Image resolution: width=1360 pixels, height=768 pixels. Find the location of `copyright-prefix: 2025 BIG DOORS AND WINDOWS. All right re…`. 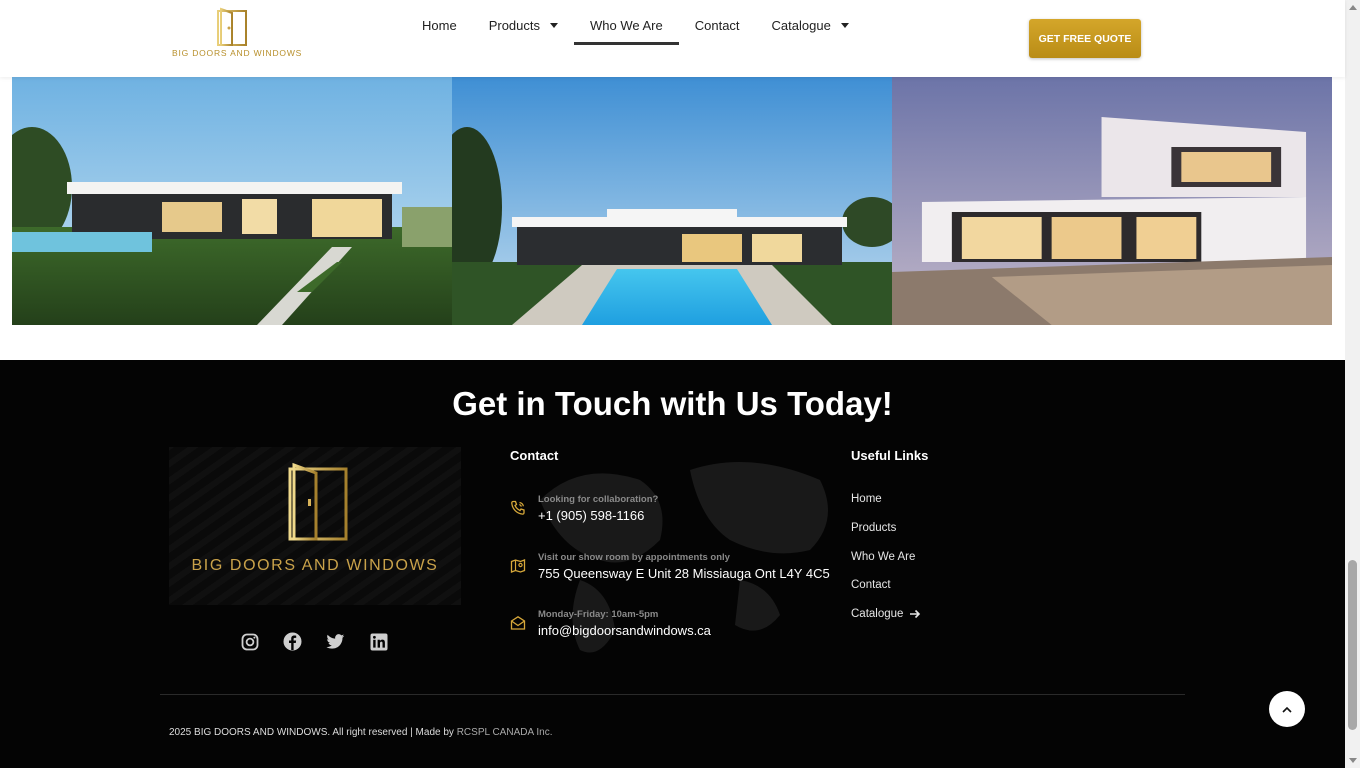

copyright-prefix: 2025 BIG DOORS AND WINDOWS. All right re… is located at coordinates (311, 732).